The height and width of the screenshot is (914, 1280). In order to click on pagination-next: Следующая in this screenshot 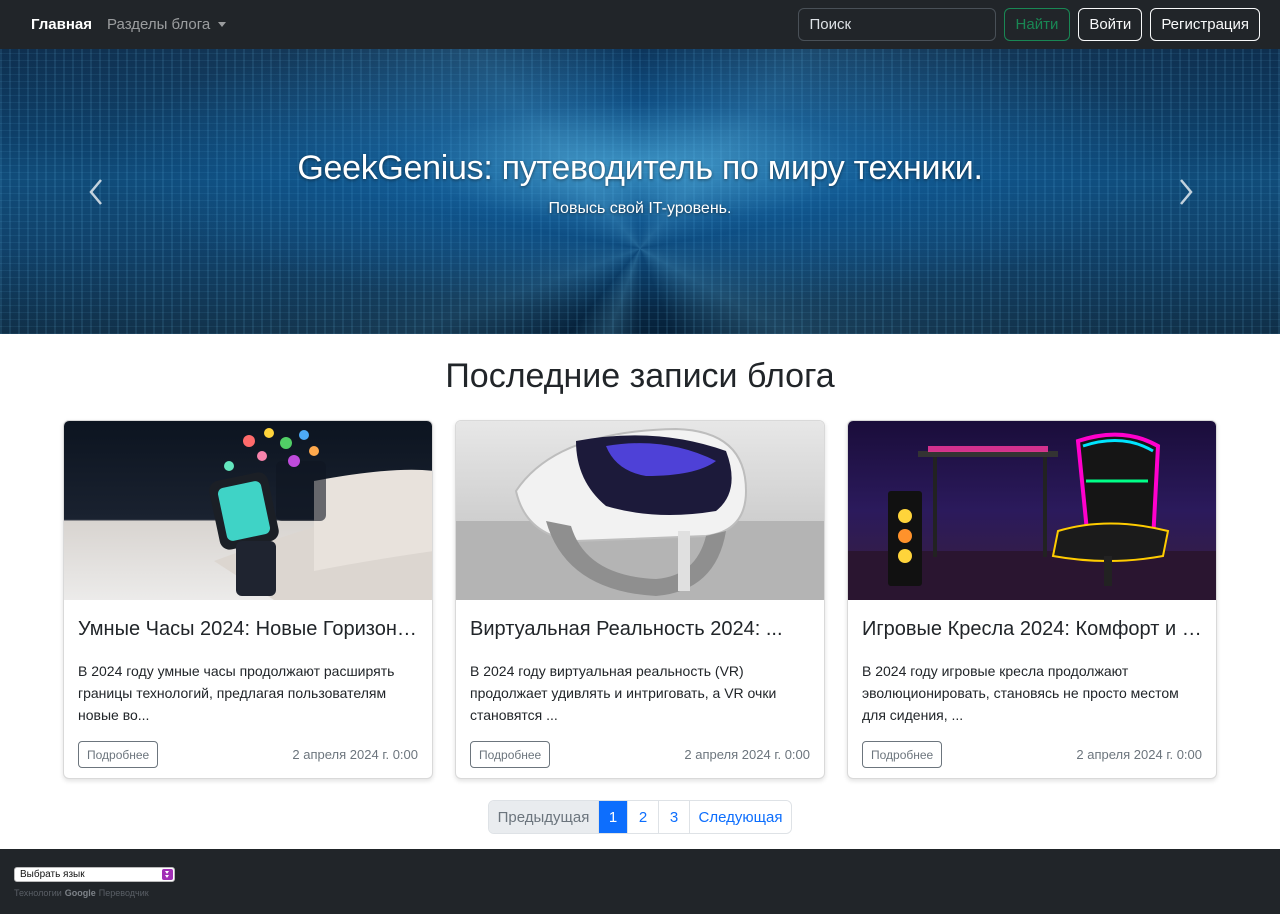, I will do `click(740, 817)`.